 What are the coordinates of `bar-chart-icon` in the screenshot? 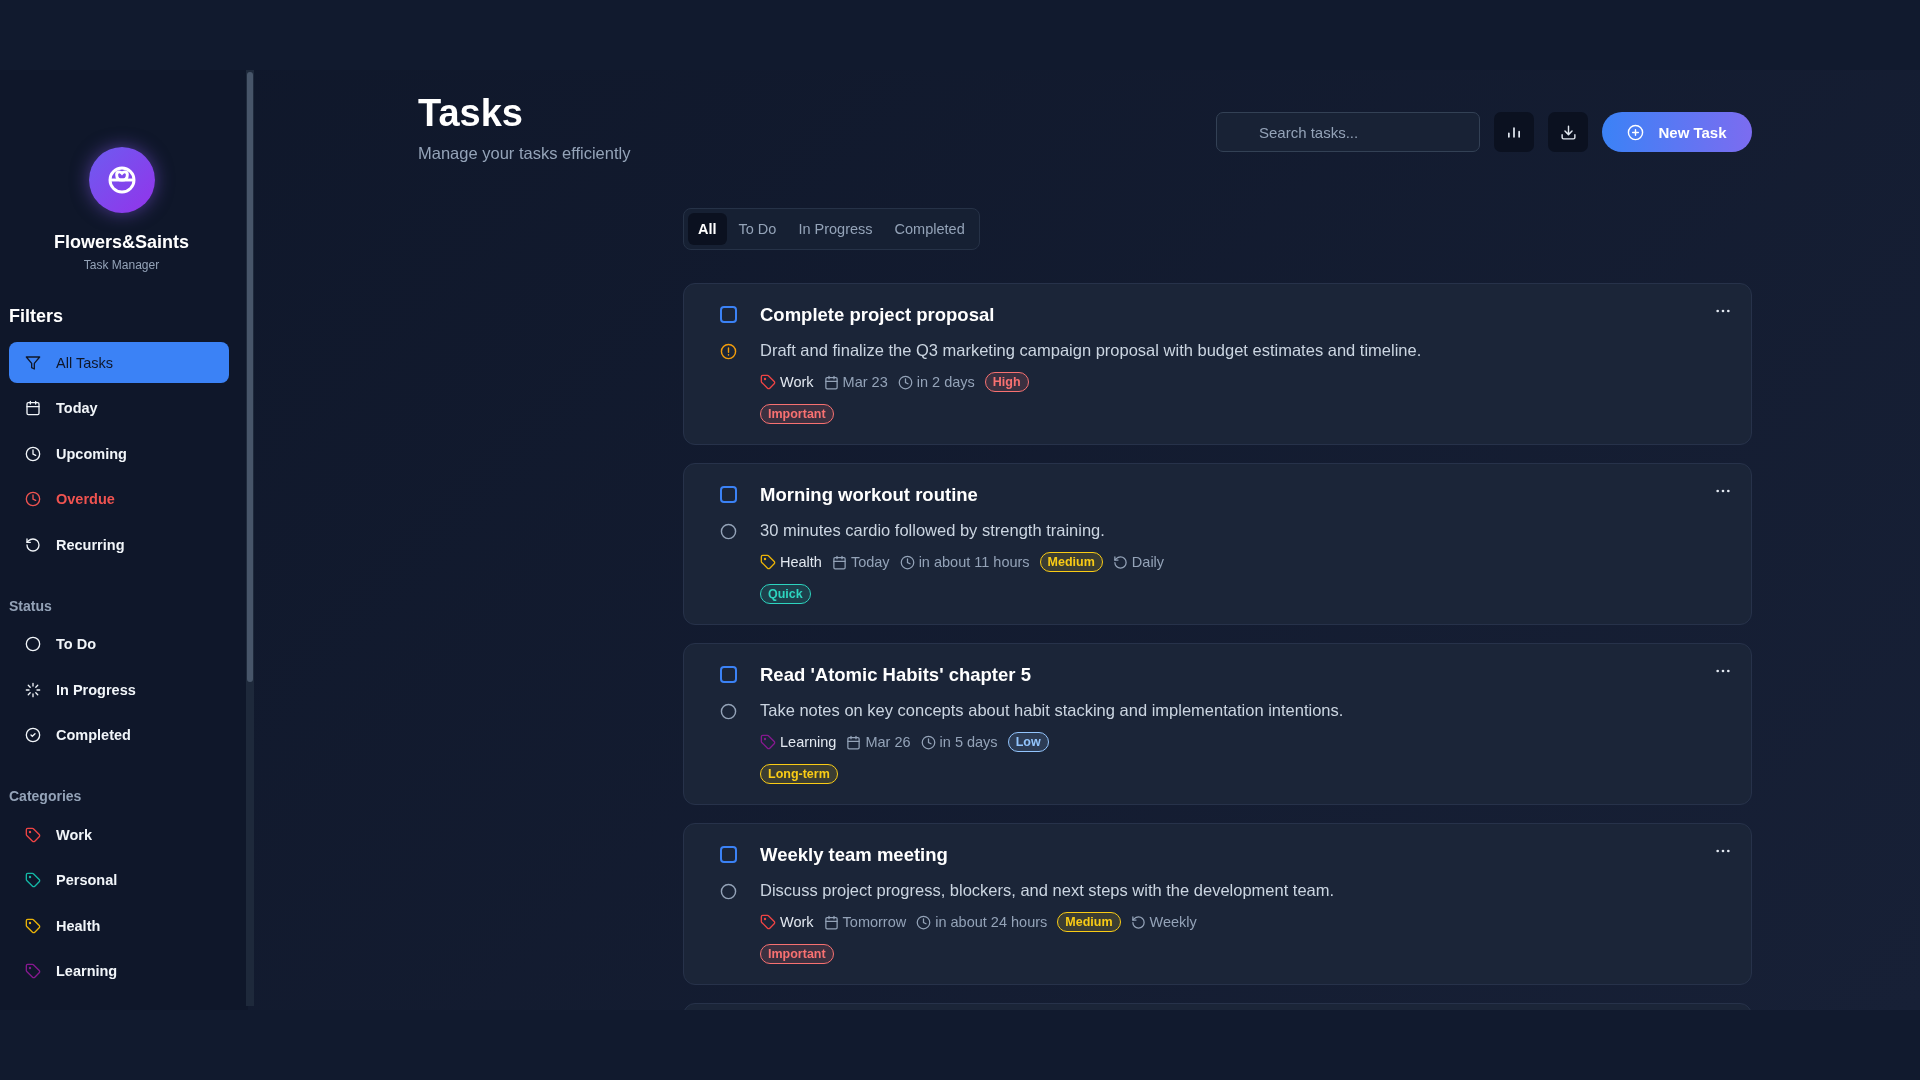 It's located at (1514, 132).